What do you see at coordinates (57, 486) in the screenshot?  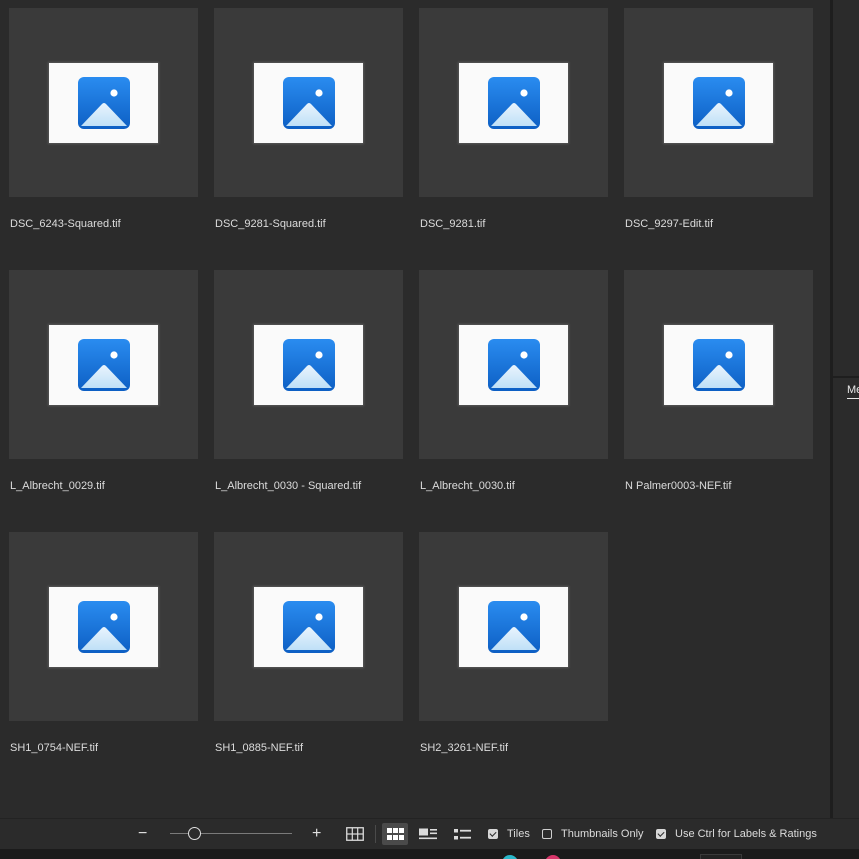 I see `file-name: L_Albrecht_0029.tif` at bounding box center [57, 486].